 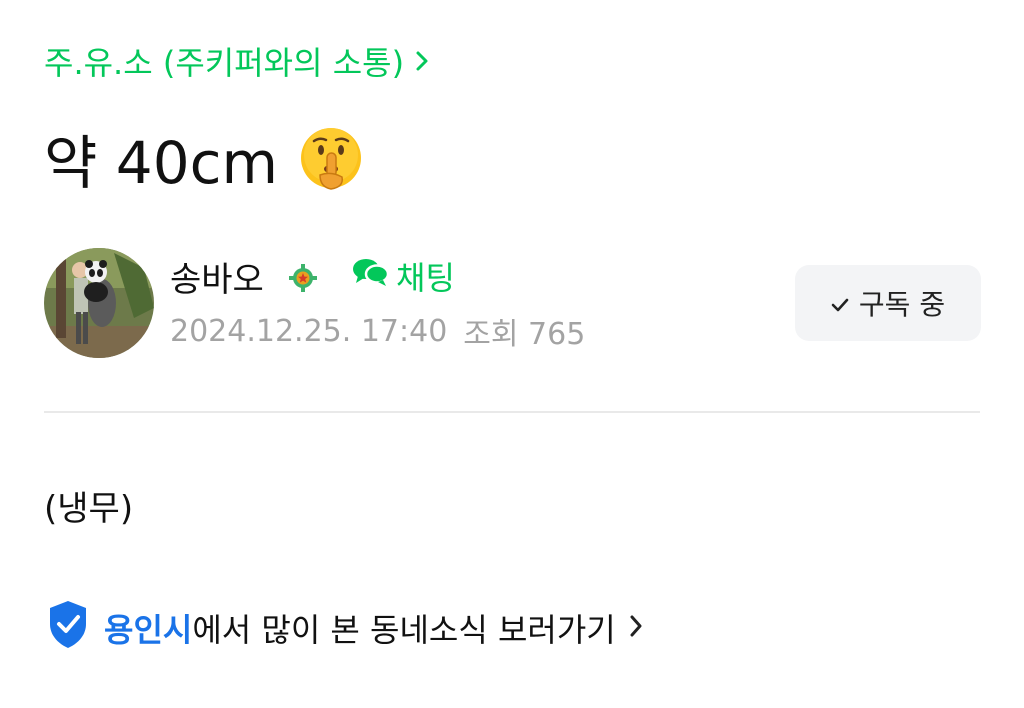 I want to click on chat-bubbles-icon, so click(x=371, y=276).